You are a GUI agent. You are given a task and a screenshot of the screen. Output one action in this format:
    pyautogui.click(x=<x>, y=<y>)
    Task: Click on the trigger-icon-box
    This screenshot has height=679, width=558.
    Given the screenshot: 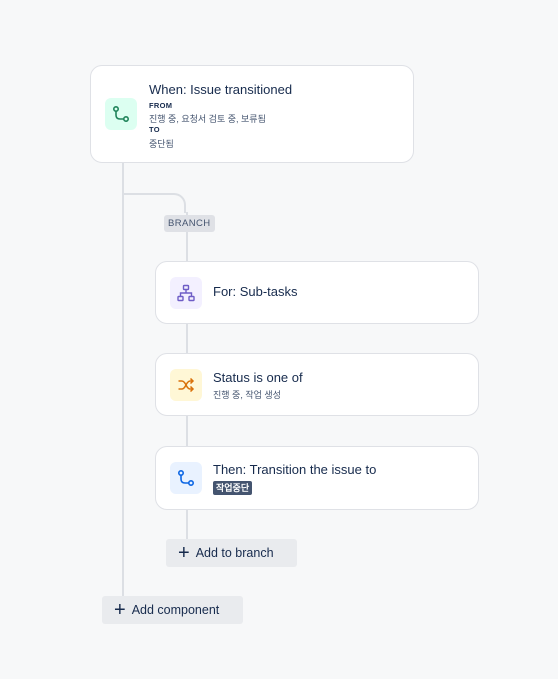 What is the action you would take?
    pyautogui.click(x=121, y=114)
    